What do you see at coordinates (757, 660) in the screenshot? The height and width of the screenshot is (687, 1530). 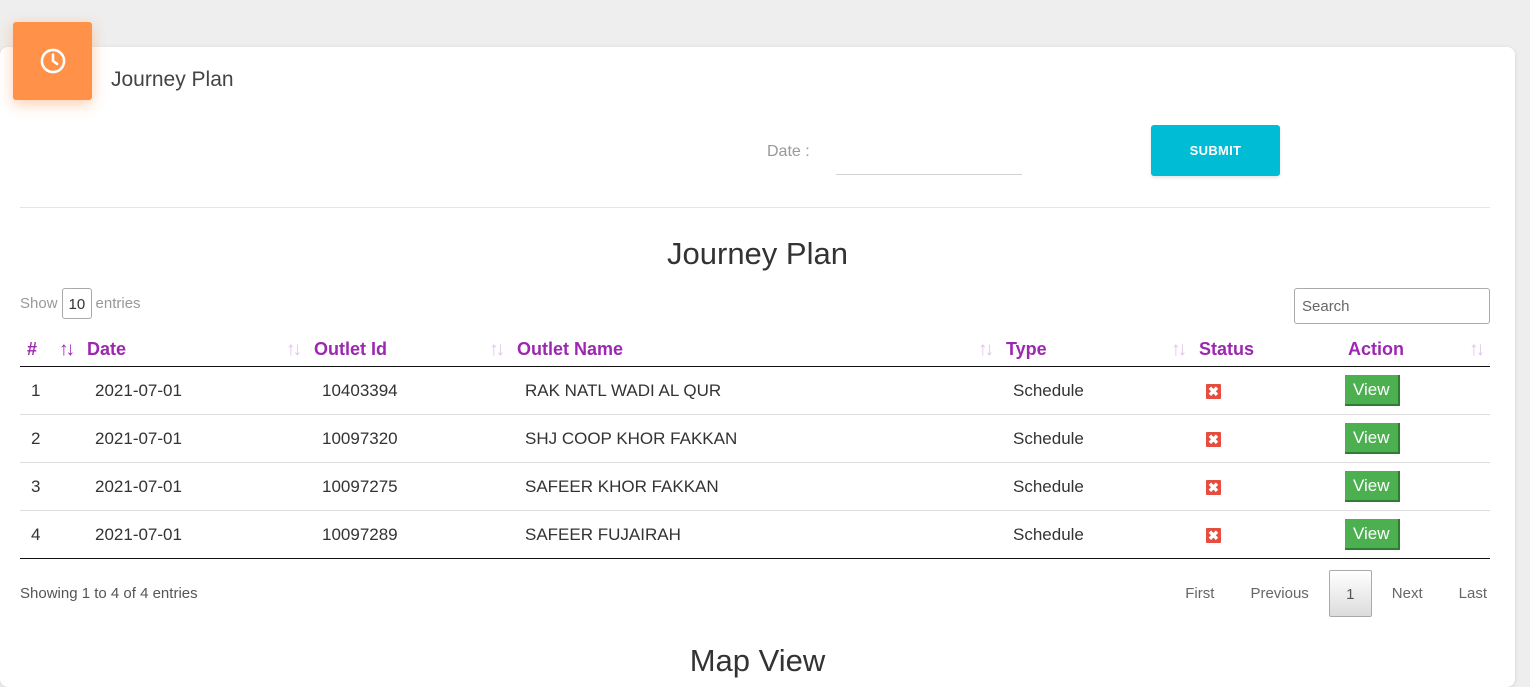 I see `map-section-title: Map View` at bounding box center [757, 660].